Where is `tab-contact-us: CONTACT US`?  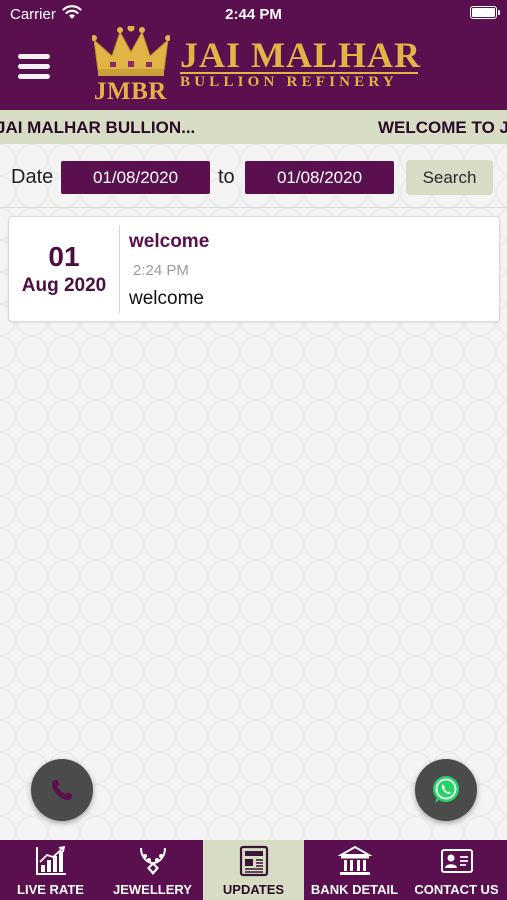
tab-contact-us: CONTACT US is located at coordinates (456, 870).